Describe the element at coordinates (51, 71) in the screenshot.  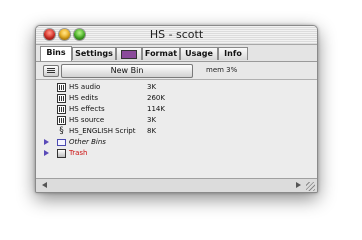
I see `bin-menu-icon` at that location.